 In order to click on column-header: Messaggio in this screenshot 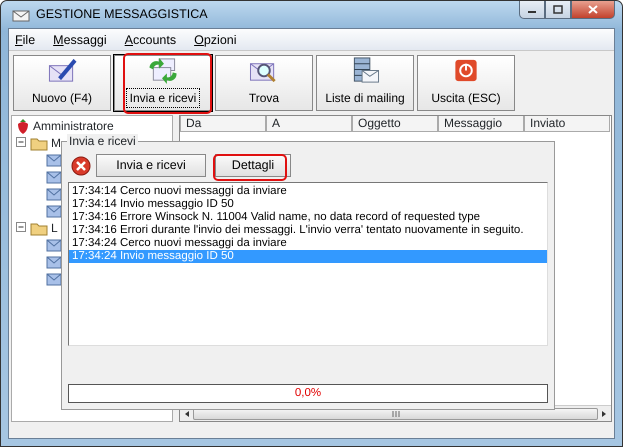, I will do `click(481, 124)`.